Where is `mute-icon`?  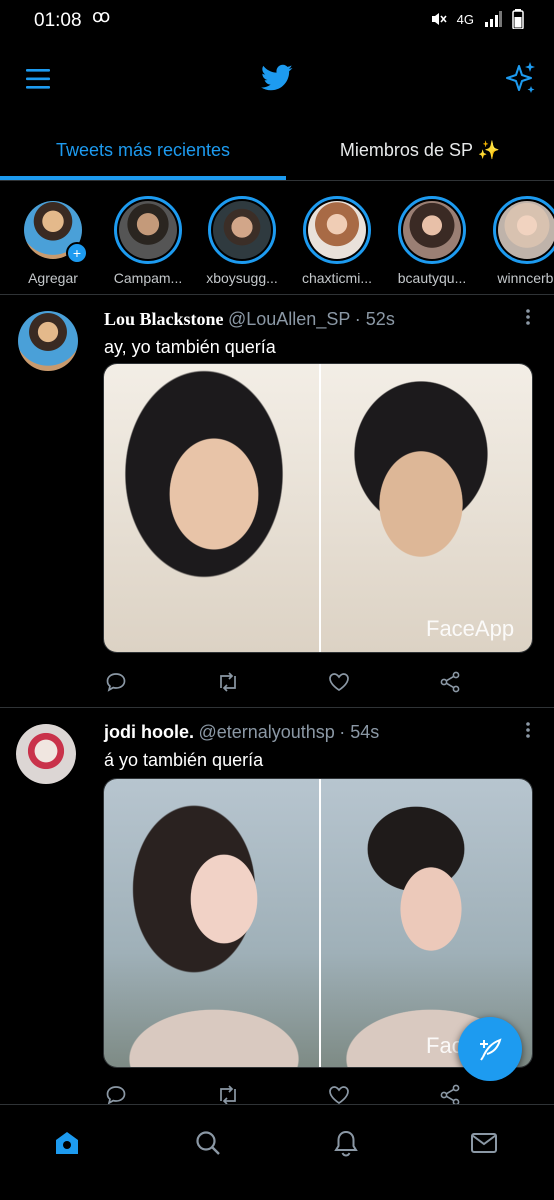 mute-icon is located at coordinates (439, 19).